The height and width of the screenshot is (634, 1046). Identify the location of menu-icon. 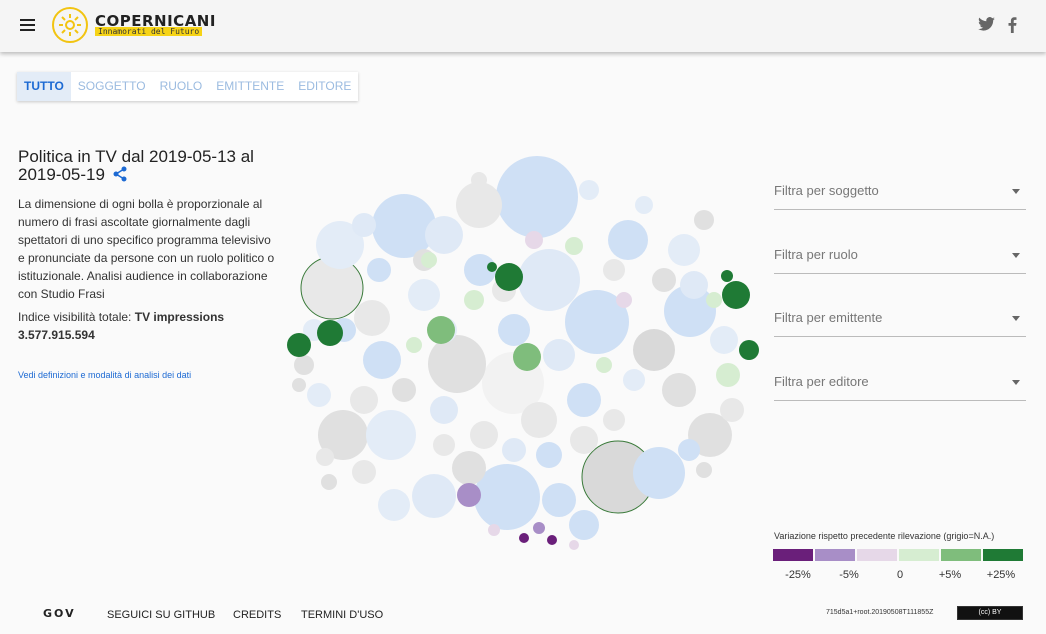
(27, 25).